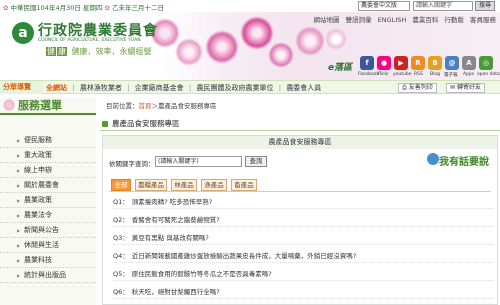  Describe the element at coordinates (170, 238) in the screenshot. I see `question-text: 黃豆有黑點 與基改有關嗎?` at that location.